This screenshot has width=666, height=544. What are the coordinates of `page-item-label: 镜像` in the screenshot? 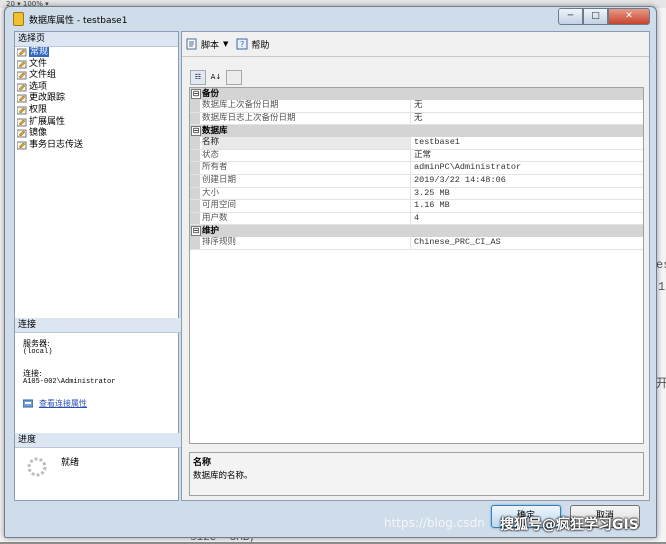 It's located at (38, 133).